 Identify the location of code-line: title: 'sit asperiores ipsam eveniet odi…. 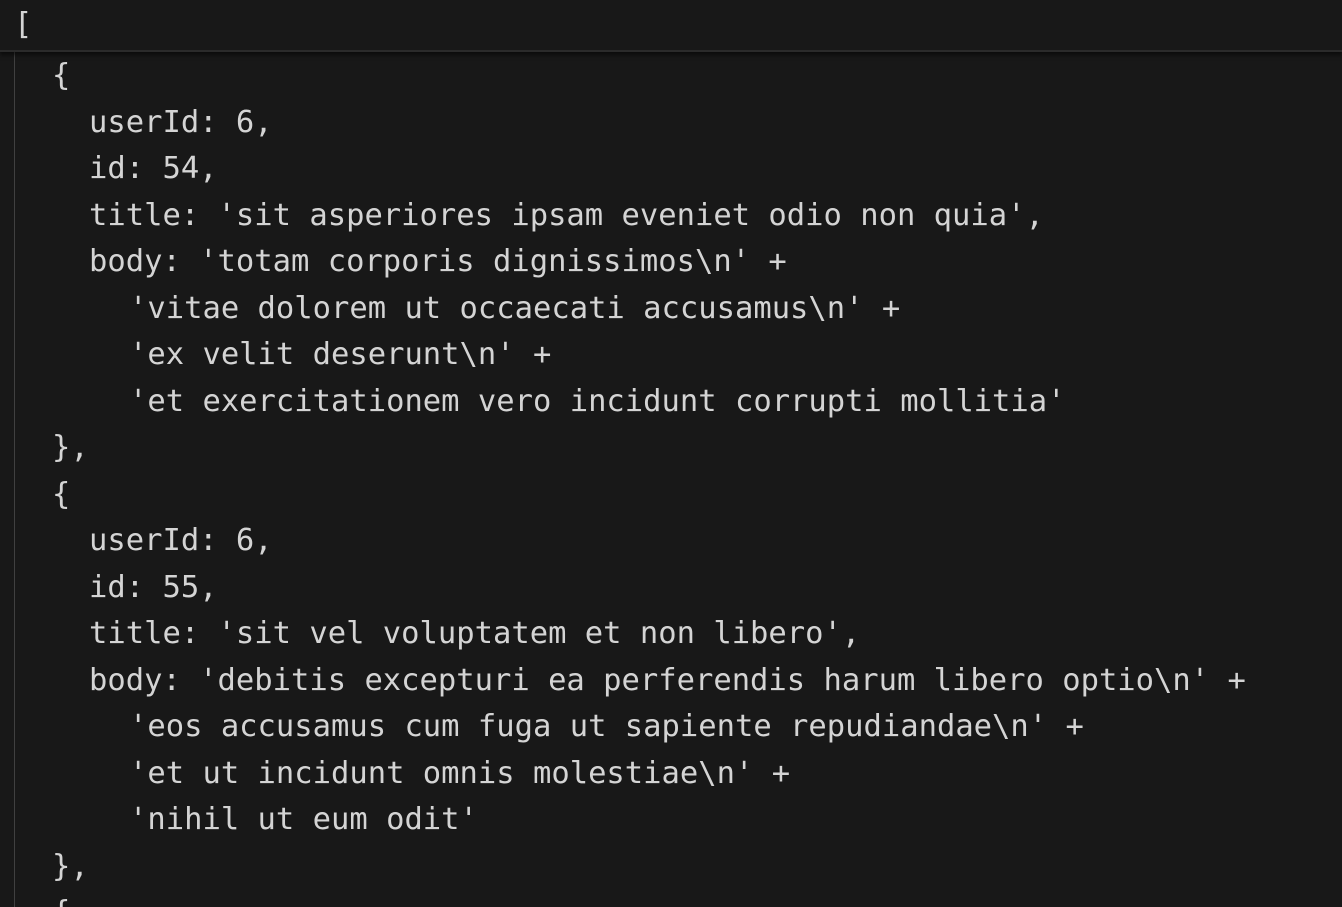
(566, 215).